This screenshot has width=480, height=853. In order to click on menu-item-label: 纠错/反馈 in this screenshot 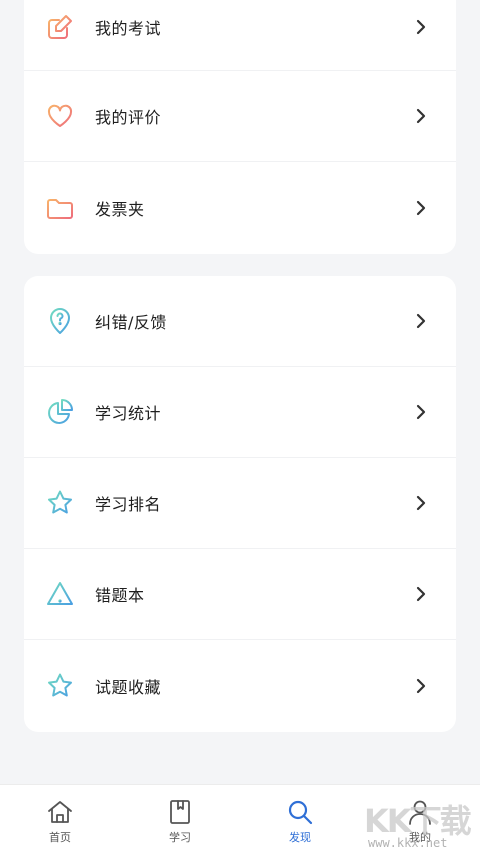, I will do `click(131, 322)`.